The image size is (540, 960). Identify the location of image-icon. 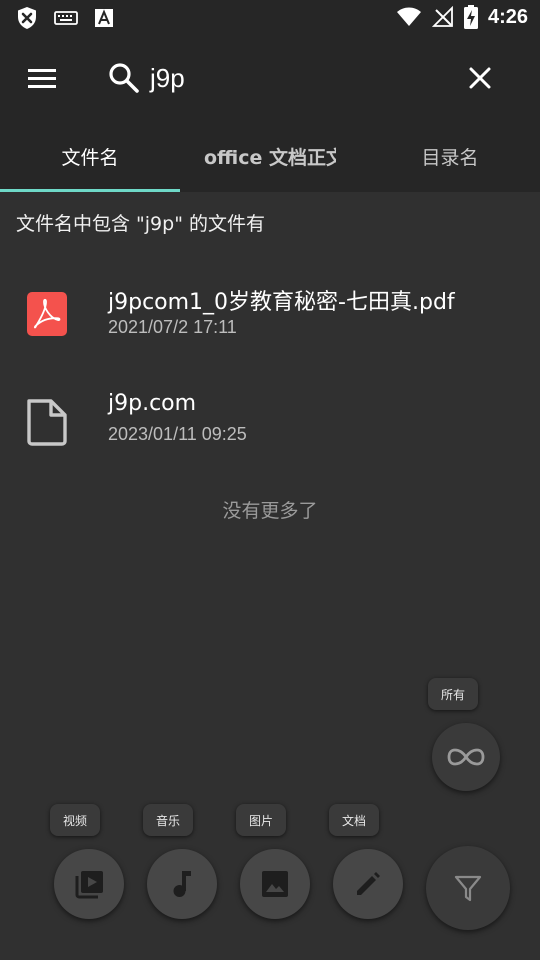
(275, 884).